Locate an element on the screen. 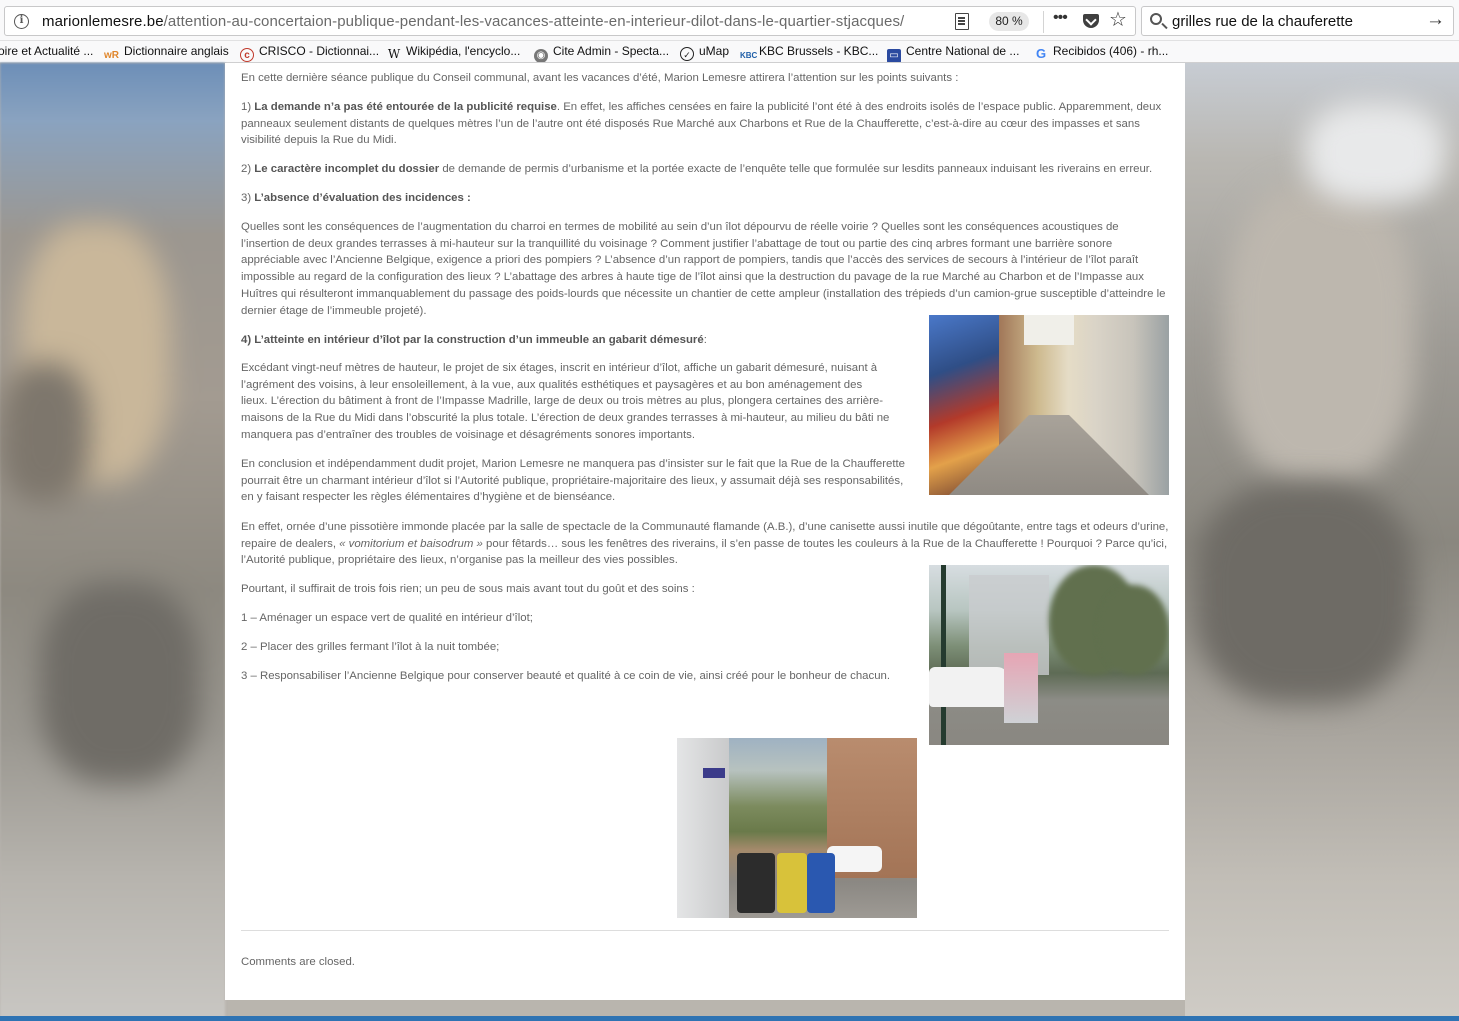  nuisances-quote: « vomitorium et baisodrum » is located at coordinates (411, 543).